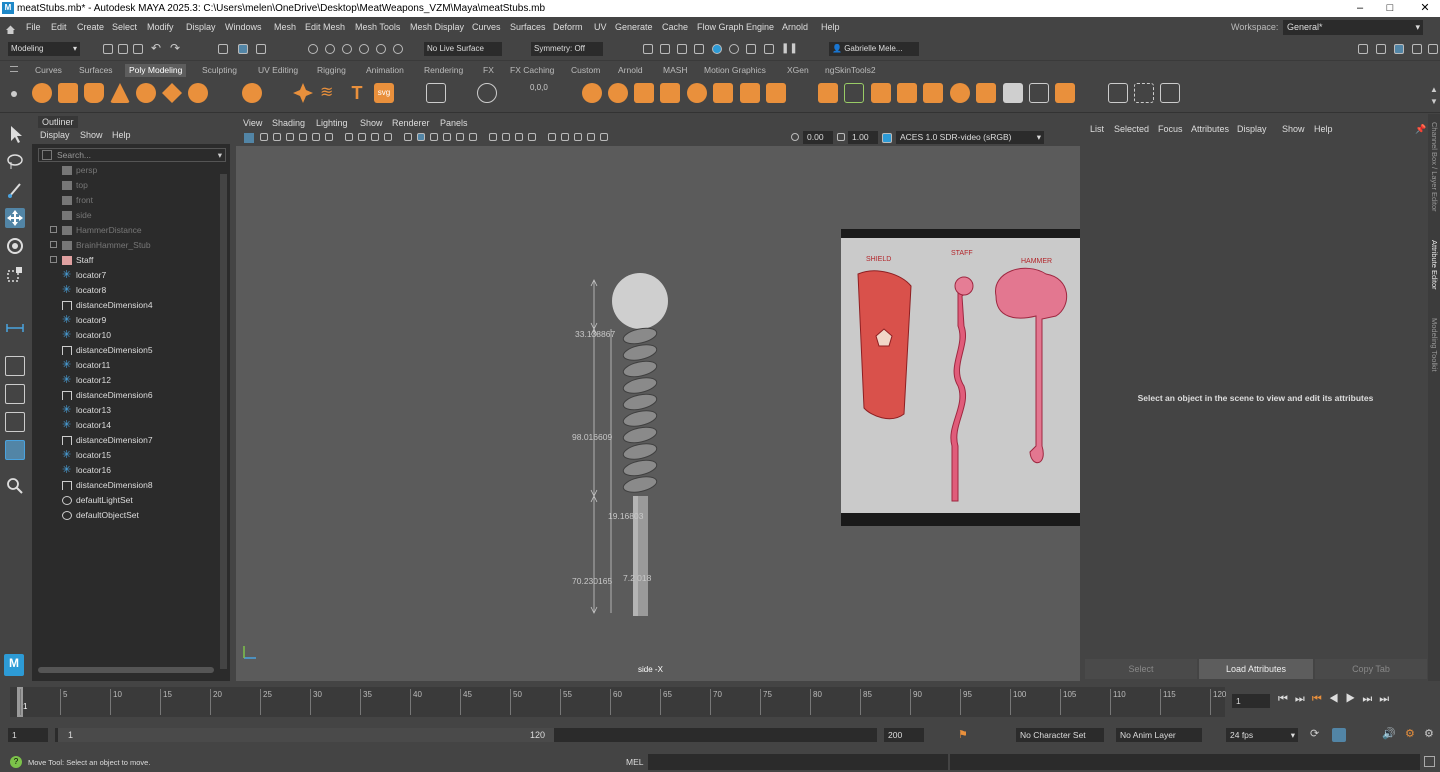  Describe the element at coordinates (1303, 699) in the screenshot. I see `step-back-key-icon: ⏭` at that location.